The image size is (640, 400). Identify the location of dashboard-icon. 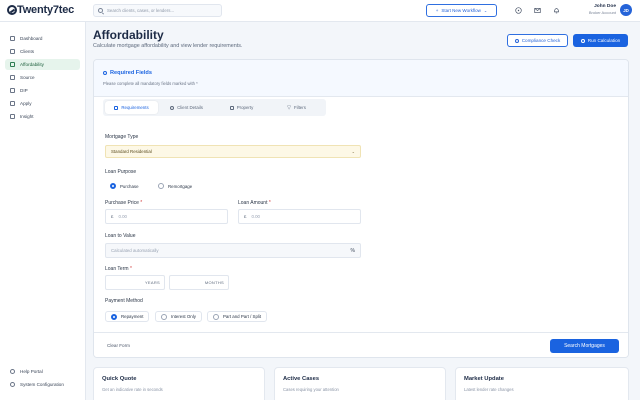
(12, 38).